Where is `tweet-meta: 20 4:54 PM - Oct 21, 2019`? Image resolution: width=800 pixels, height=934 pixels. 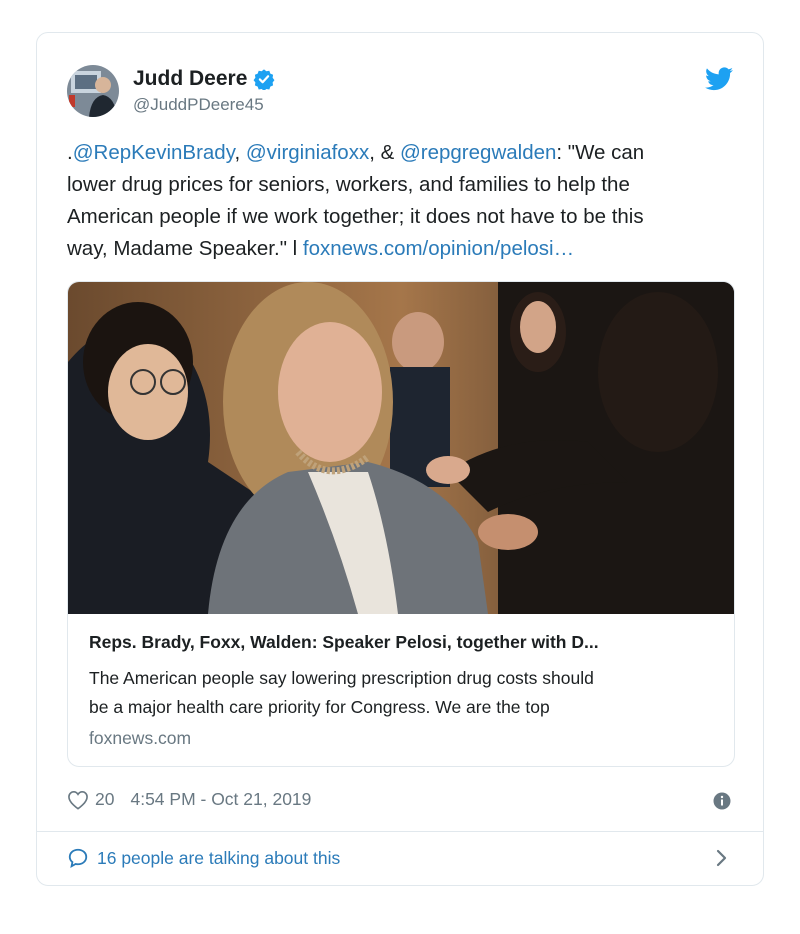 tweet-meta: 20 4:54 PM - Oct 21, 2019 is located at coordinates (189, 799).